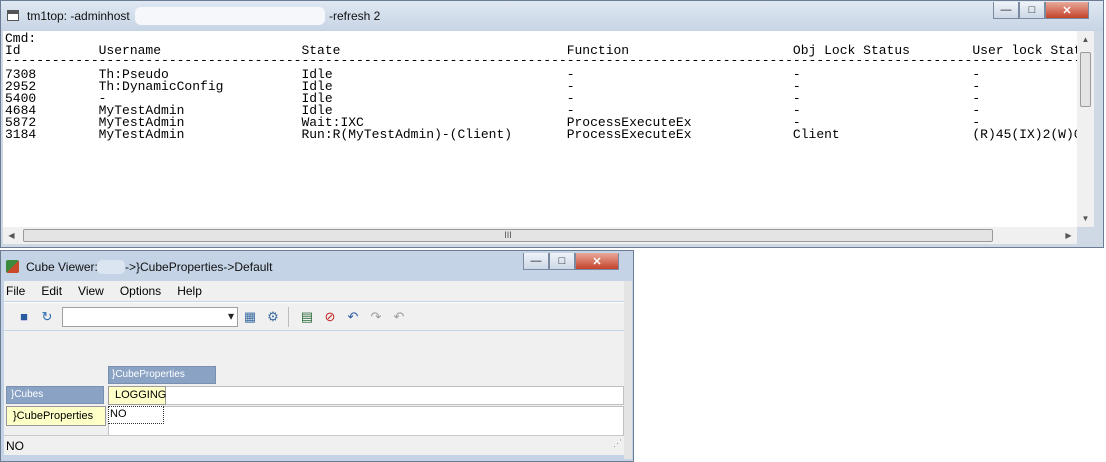 This screenshot has height=462, width=1106. Describe the element at coordinates (15, 291) in the screenshot. I see `menu-file: File` at that location.